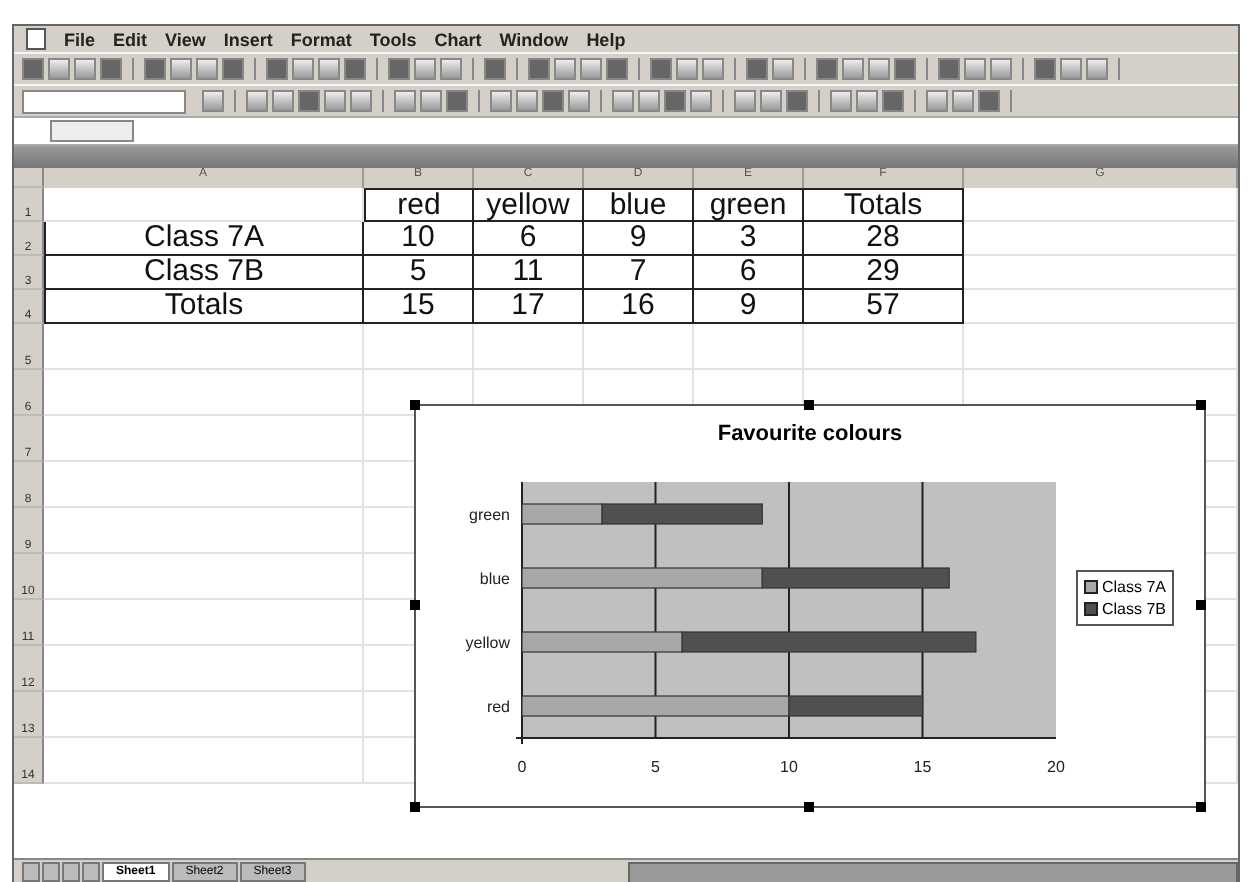 This screenshot has height=882, width=1248. Describe the element at coordinates (419, 347) in the screenshot. I see `grid-cell` at that location.